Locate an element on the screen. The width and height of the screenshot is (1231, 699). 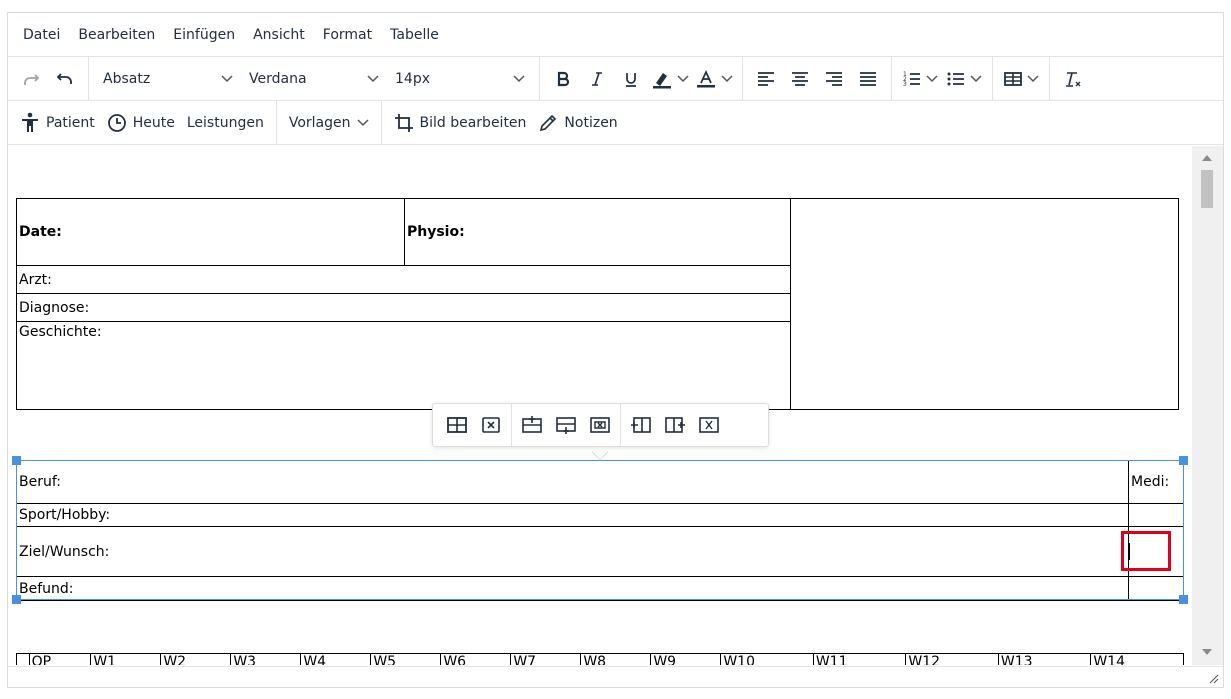
redo-button is located at coordinates (31, 79).